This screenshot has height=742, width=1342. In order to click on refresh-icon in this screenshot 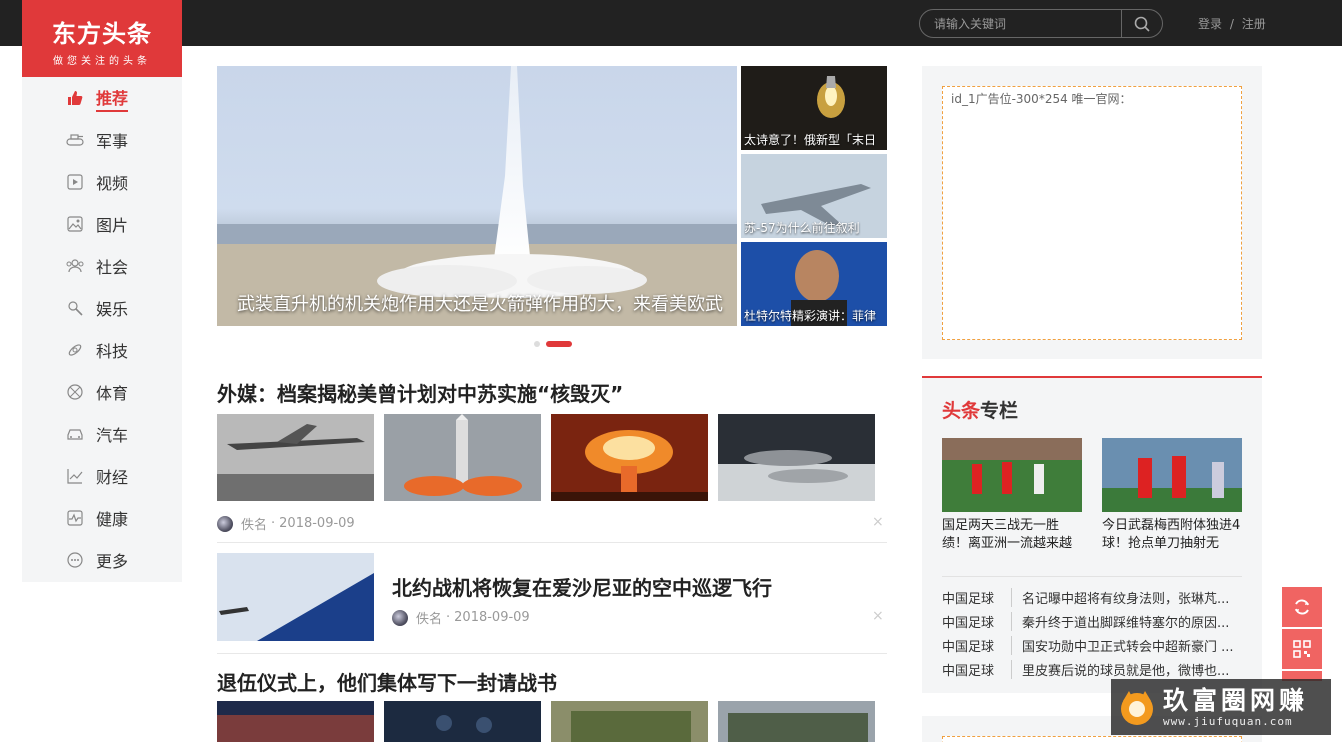, I will do `click(1302, 607)`.